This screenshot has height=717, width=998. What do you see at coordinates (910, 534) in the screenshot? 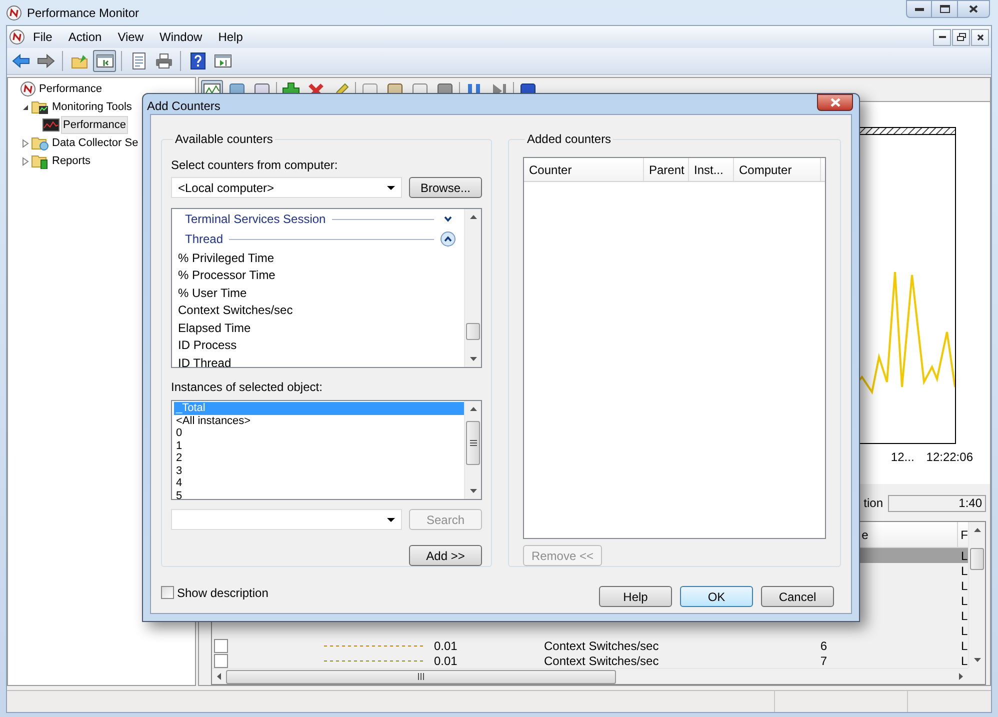
I see `column-header: e` at bounding box center [910, 534].